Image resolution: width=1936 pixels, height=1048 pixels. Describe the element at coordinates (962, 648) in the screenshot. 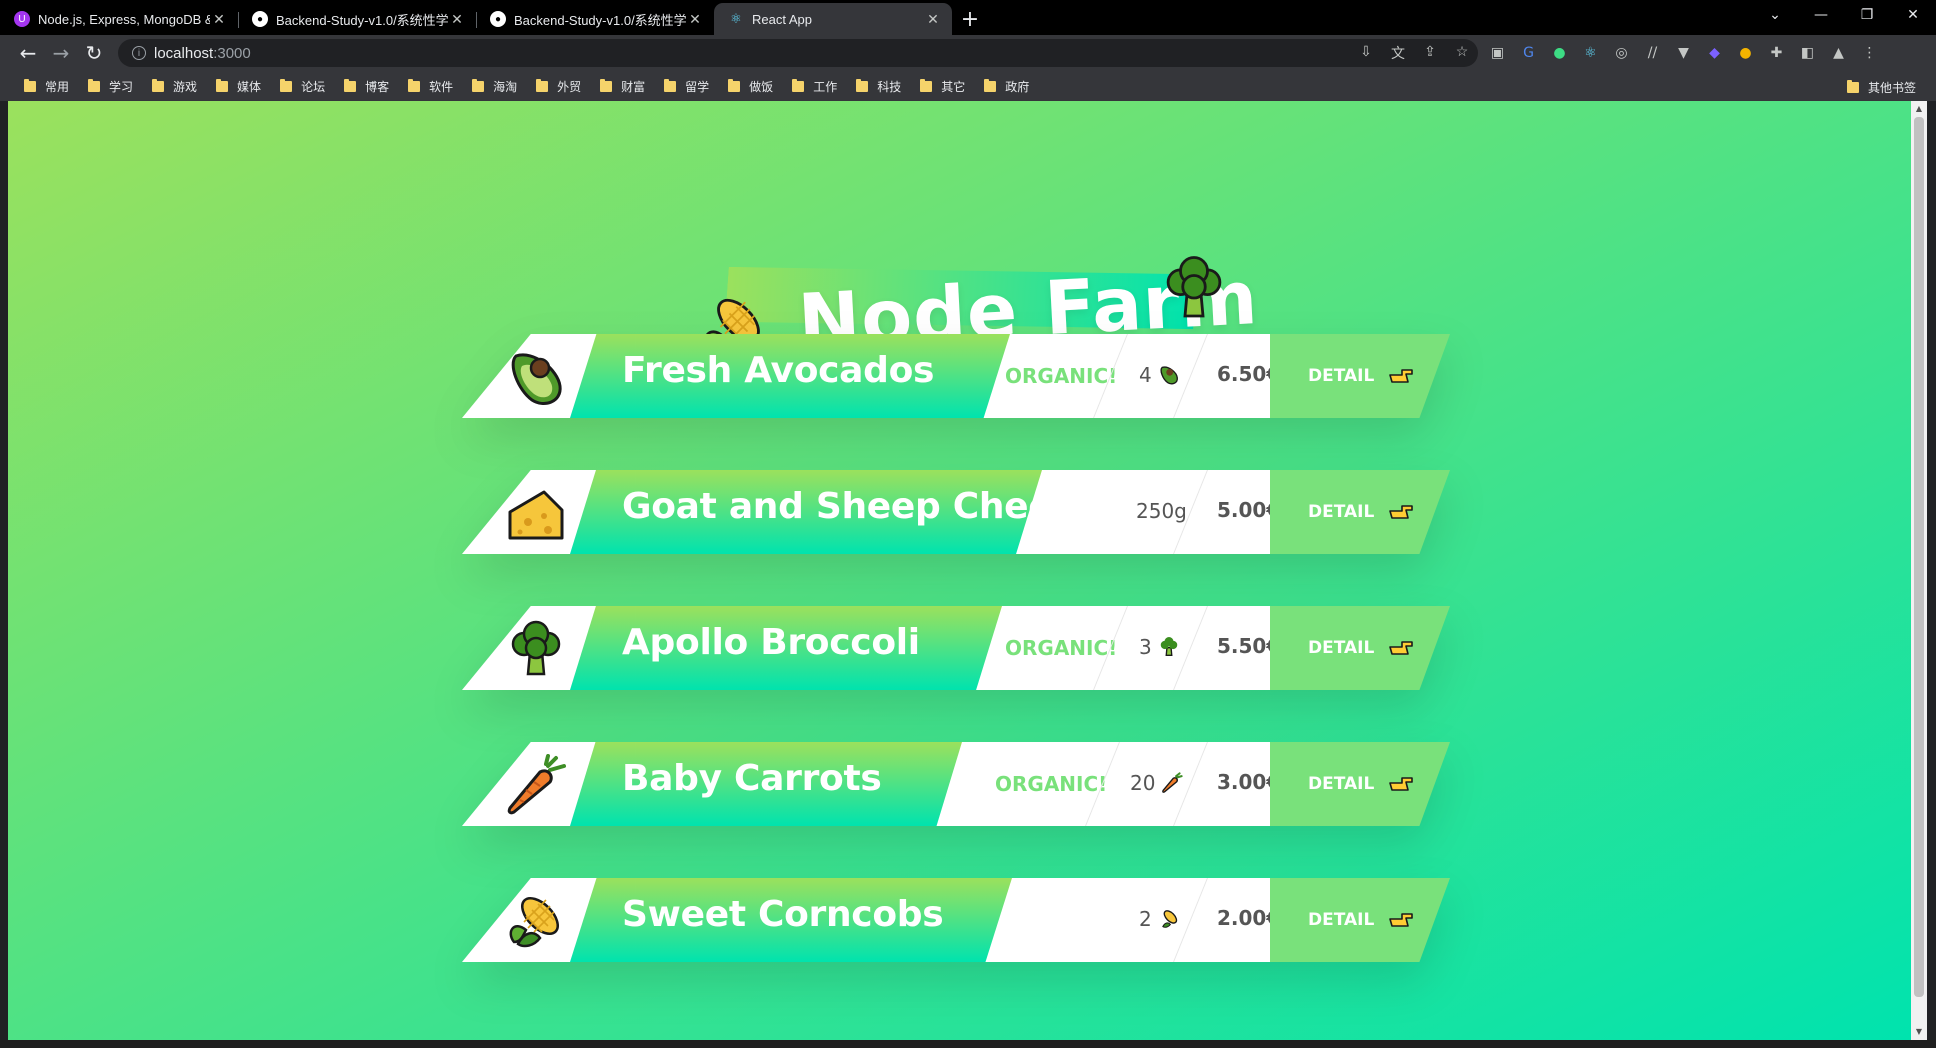

I see `product-card: Apollo Broccoli ORGANIC! 3 5.50€ DETAIL` at that location.